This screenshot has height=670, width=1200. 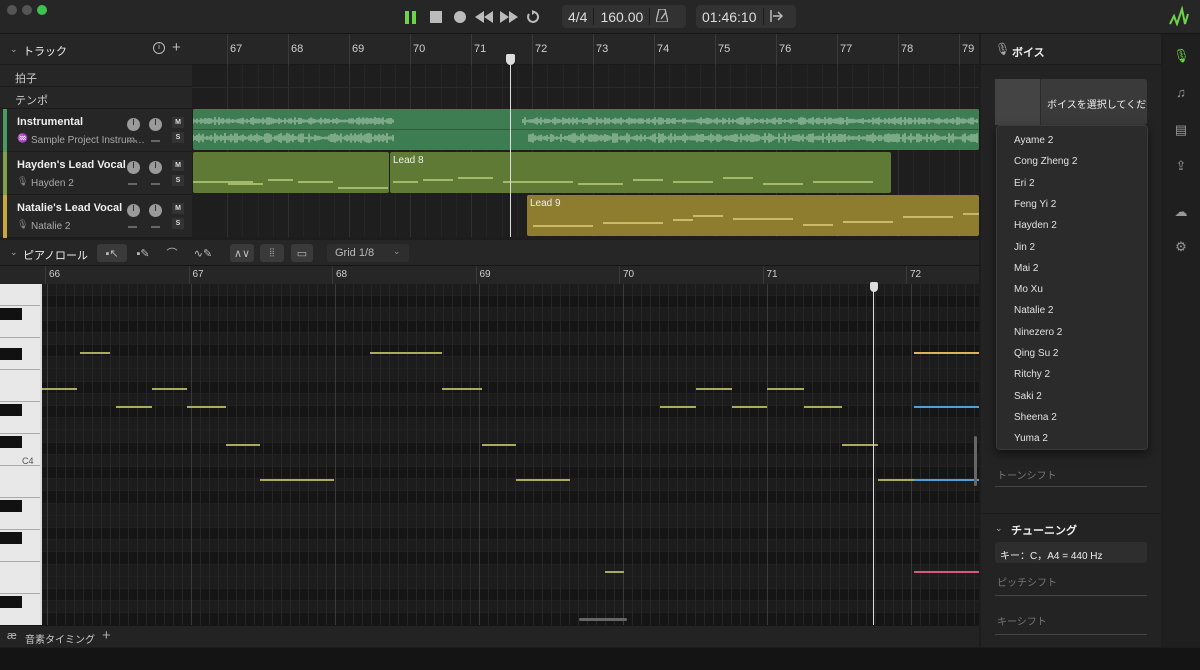 What do you see at coordinates (1045, 161) in the screenshot?
I see `voice-option: Cong Zheng 2` at bounding box center [1045, 161].